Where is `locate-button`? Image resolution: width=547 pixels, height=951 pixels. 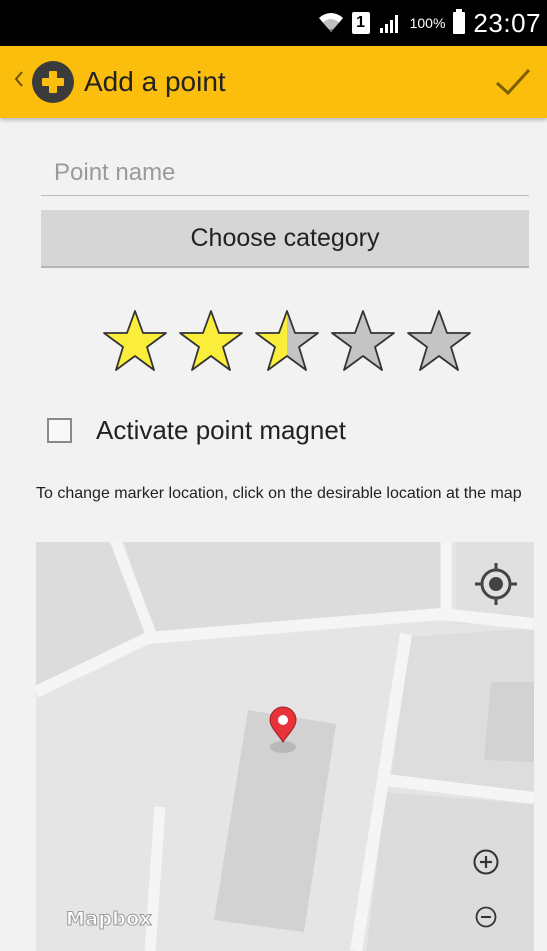
locate-button is located at coordinates (496, 584).